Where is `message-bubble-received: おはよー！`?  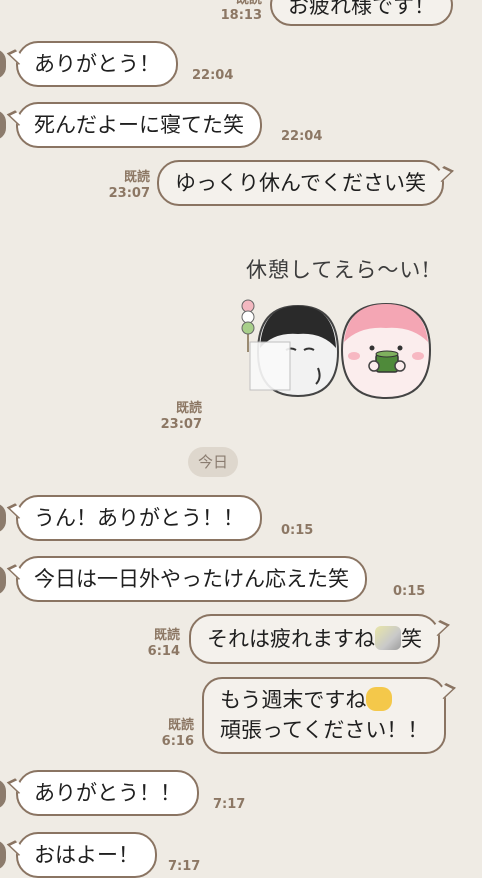 message-bubble-received: おはよー！ is located at coordinates (81, 855).